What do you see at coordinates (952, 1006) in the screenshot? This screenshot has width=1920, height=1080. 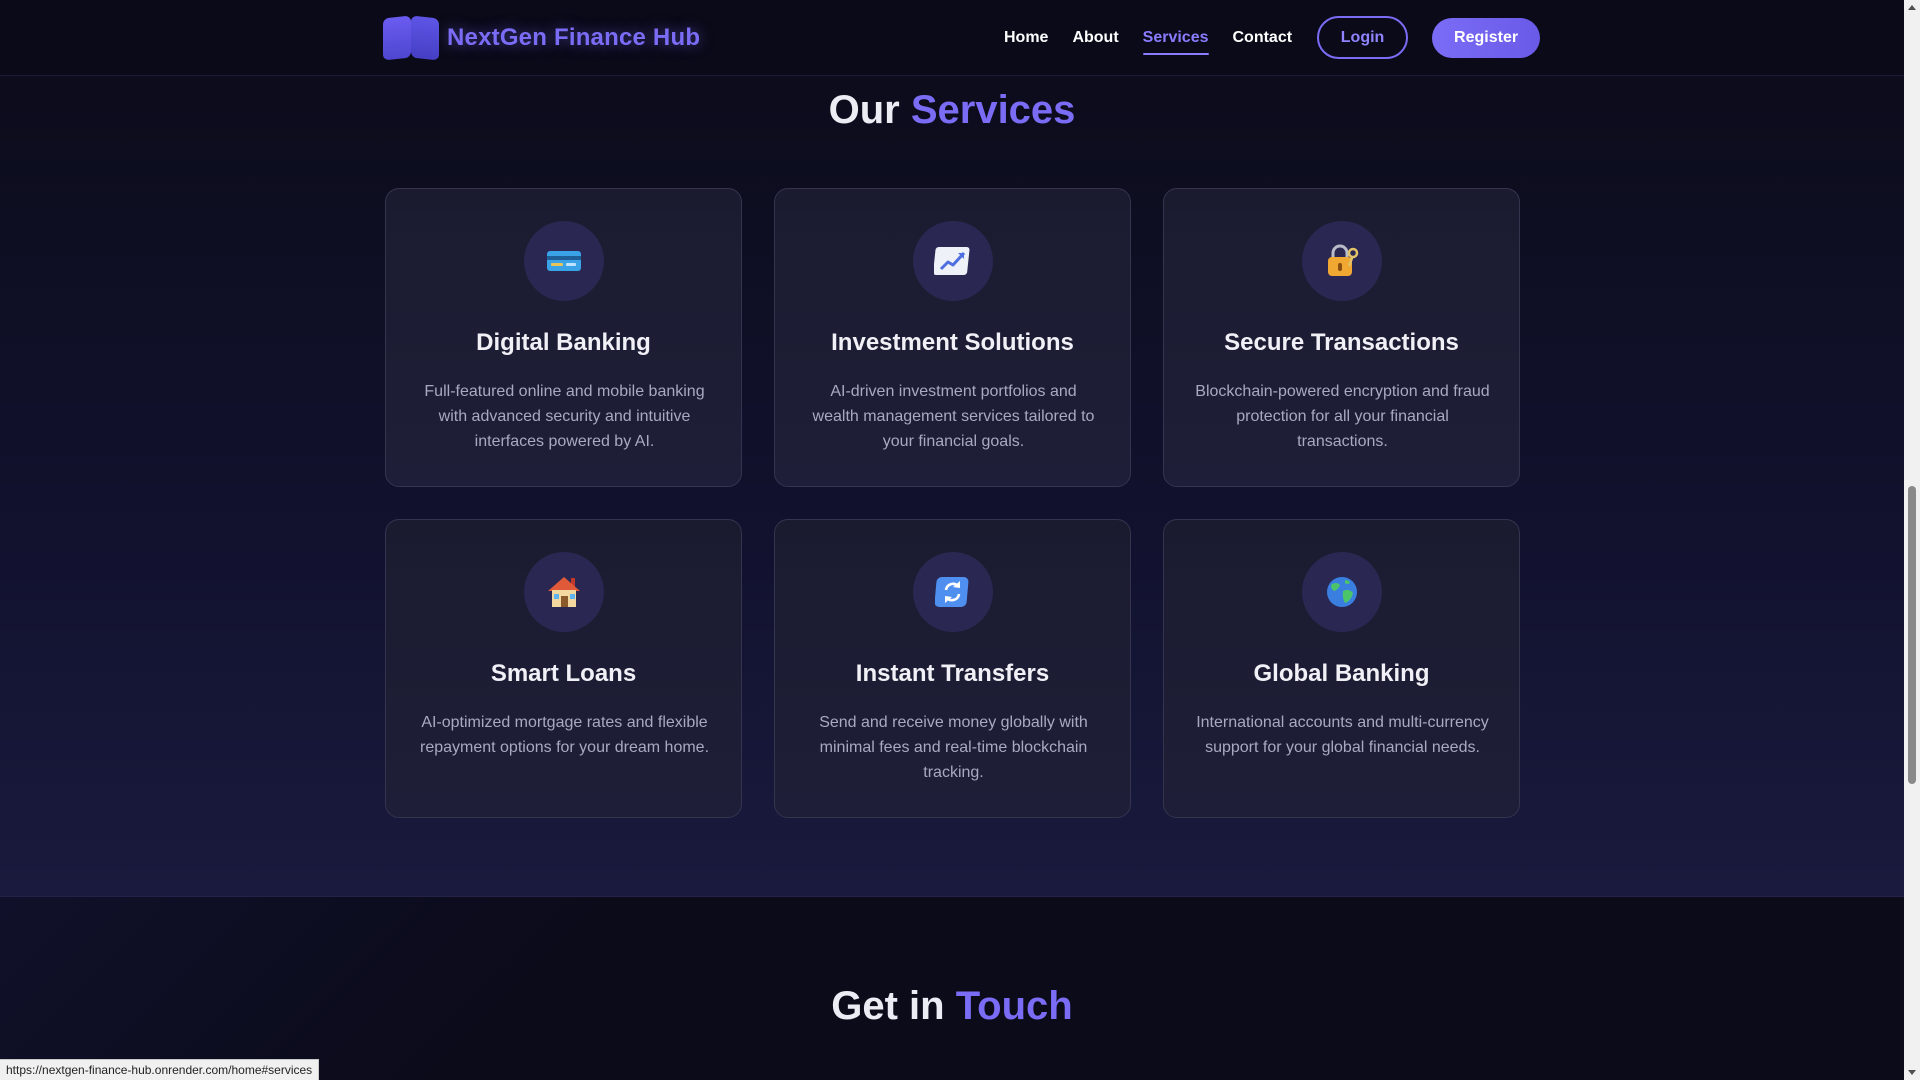 I see `contact-title: Get in Touch` at bounding box center [952, 1006].